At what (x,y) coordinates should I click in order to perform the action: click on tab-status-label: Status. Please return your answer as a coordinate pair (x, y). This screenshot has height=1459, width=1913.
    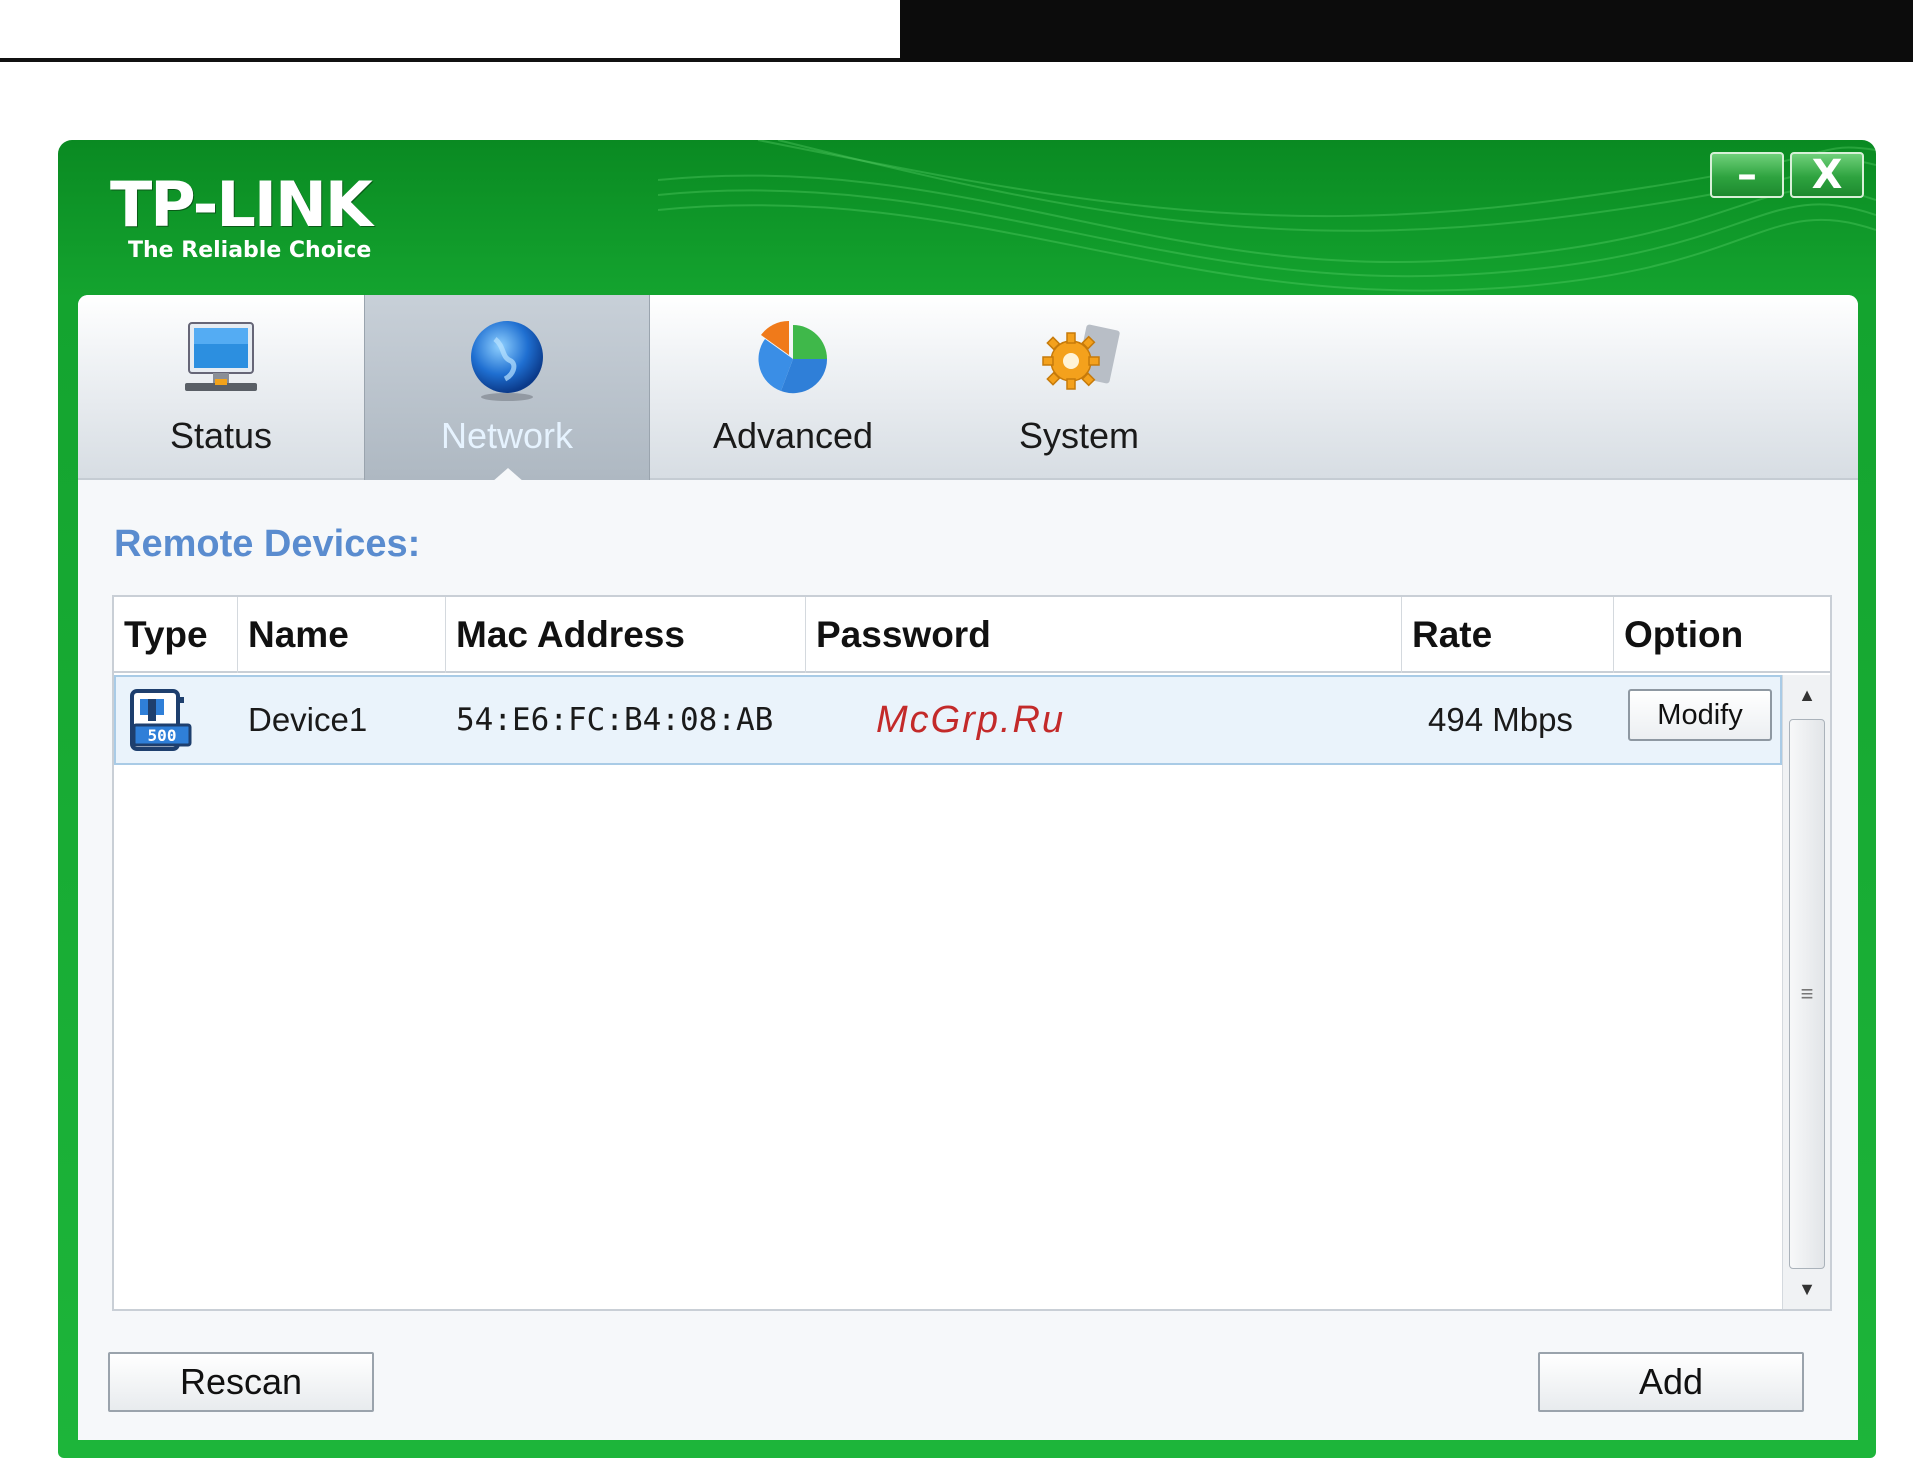
    Looking at the image, I should click on (221, 435).